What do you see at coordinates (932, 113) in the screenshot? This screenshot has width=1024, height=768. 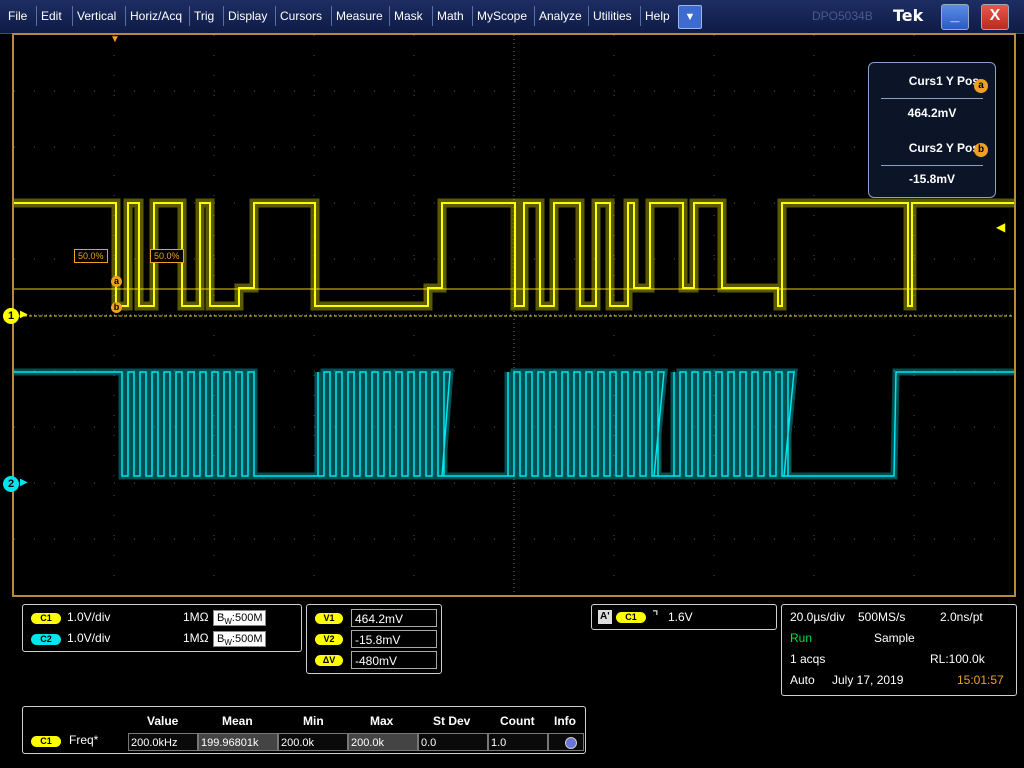 I see `curs1-value: 464.2mV` at bounding box center [932, 113].